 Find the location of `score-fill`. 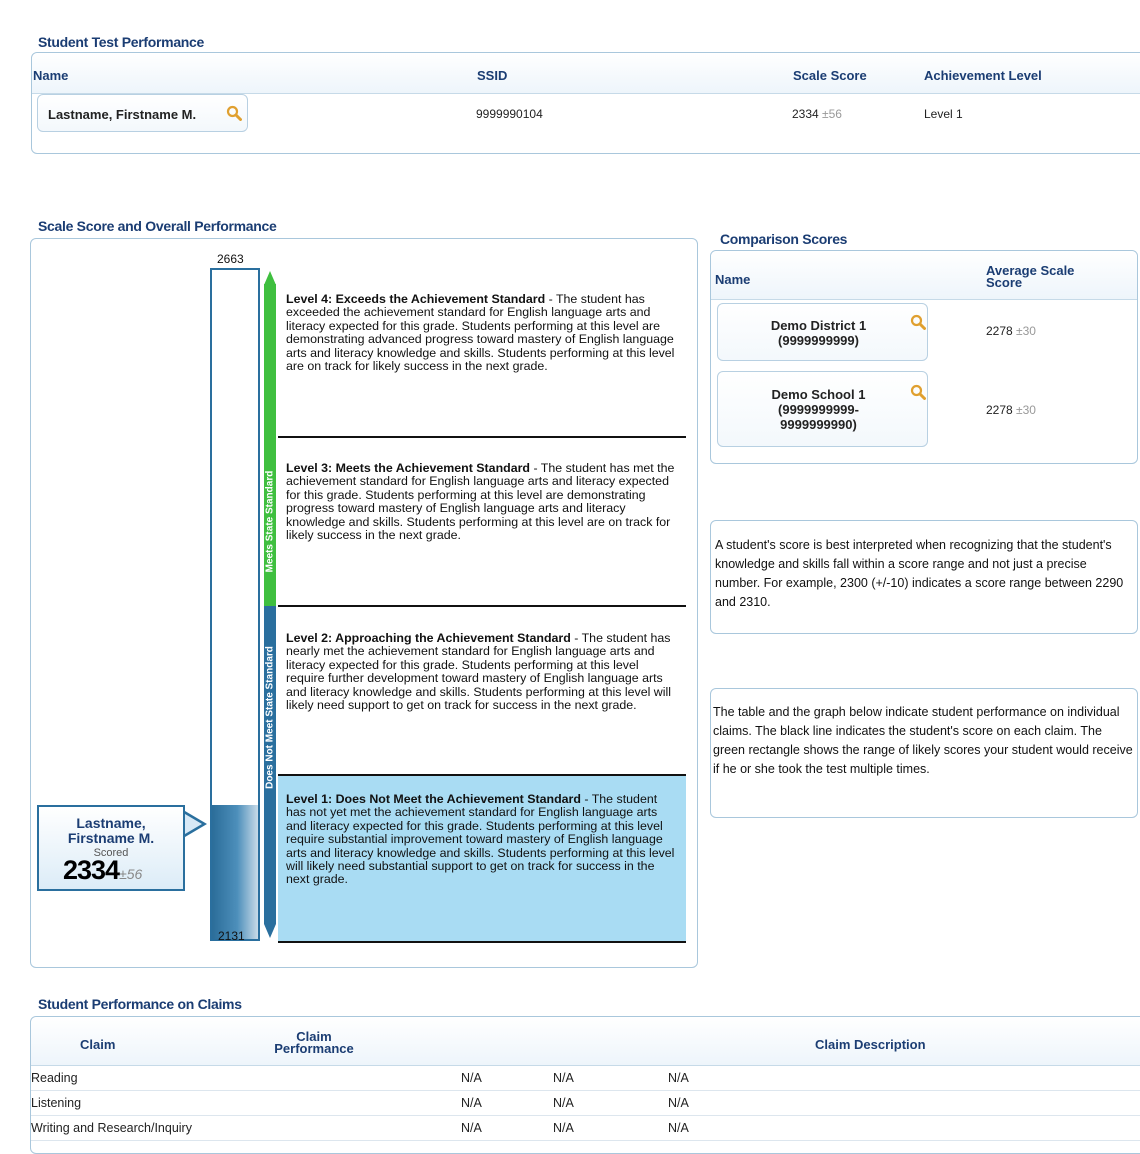

score-fill is located at coordinates (235, 872).